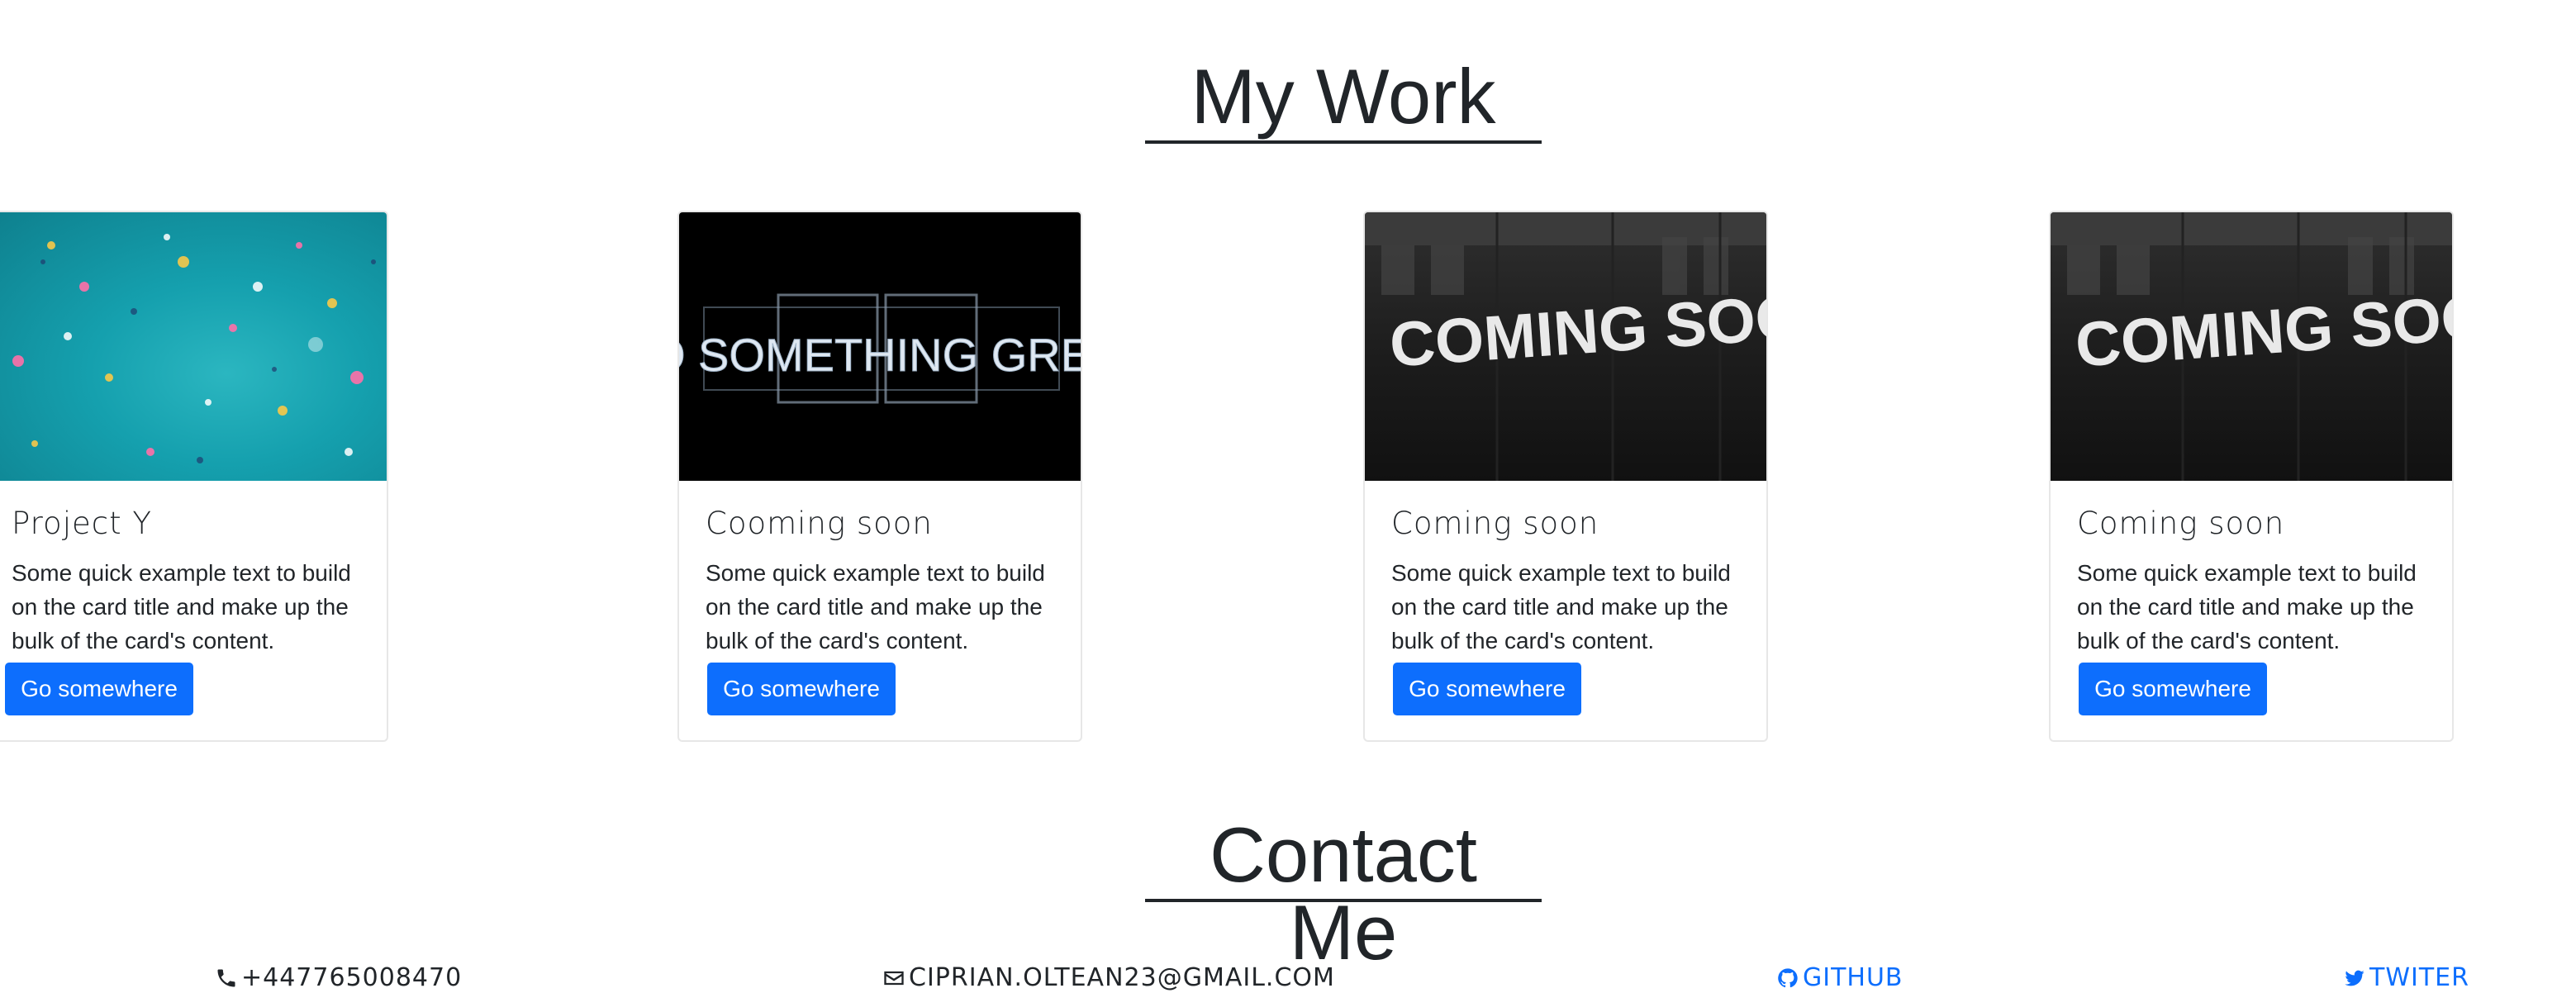  I want to click on phone-icon, so click(226, 977).